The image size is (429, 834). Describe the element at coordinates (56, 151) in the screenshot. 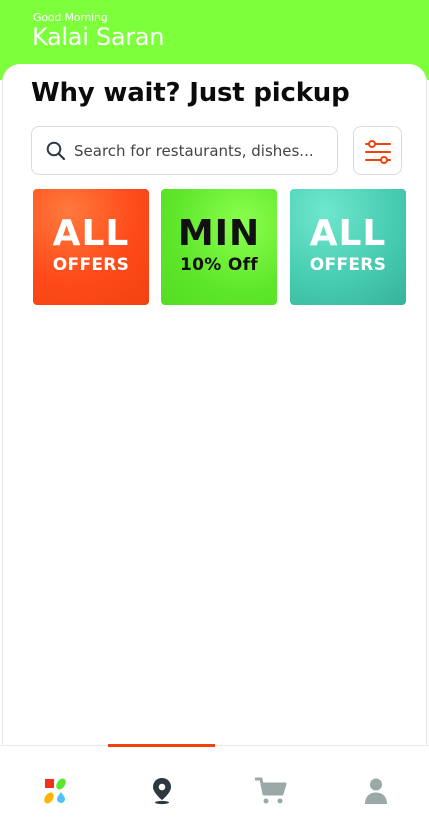

I see `search-icon` at that location.